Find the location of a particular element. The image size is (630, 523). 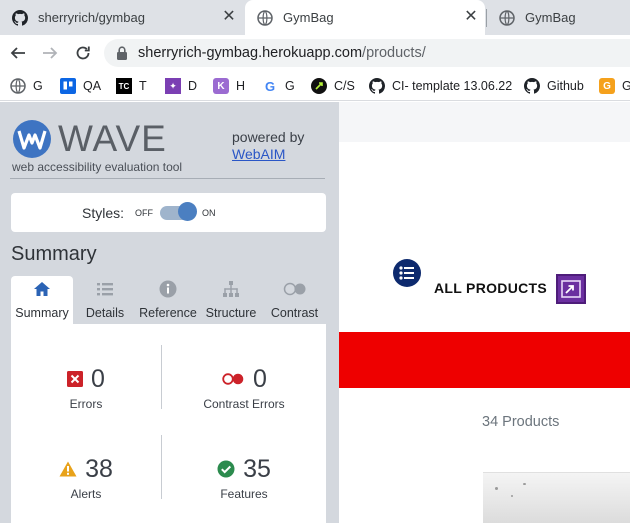

url-path: /products/ is located at coordinates (394, 53).